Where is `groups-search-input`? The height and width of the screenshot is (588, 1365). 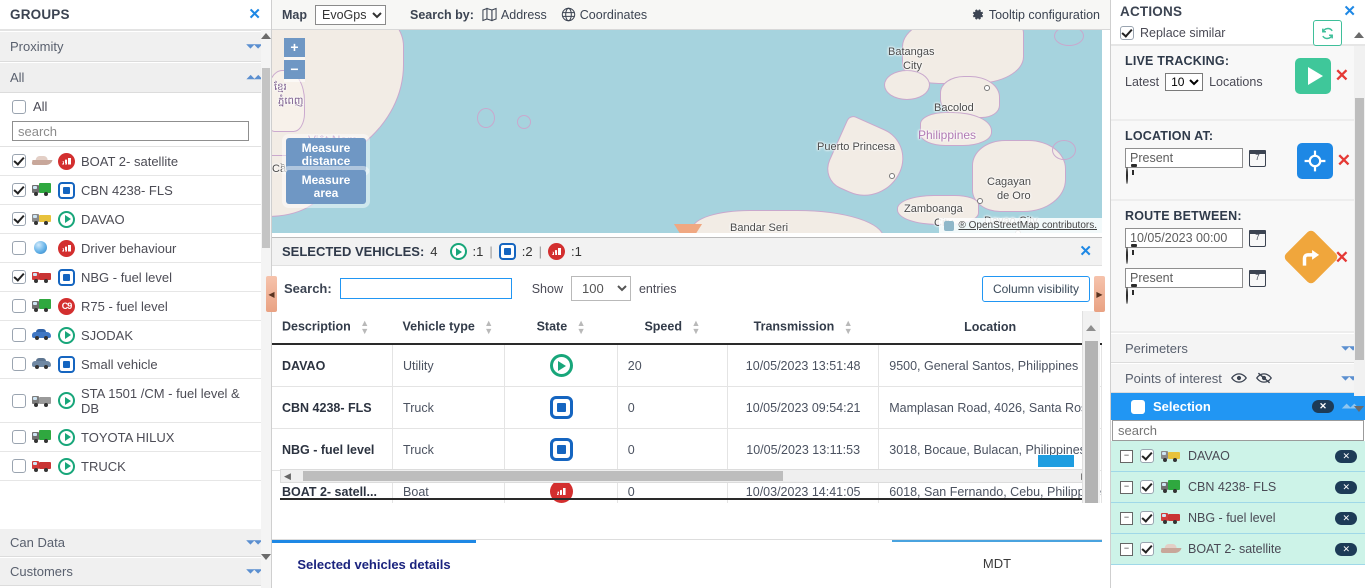 groups-search-input is located at coordinates (130, 131).